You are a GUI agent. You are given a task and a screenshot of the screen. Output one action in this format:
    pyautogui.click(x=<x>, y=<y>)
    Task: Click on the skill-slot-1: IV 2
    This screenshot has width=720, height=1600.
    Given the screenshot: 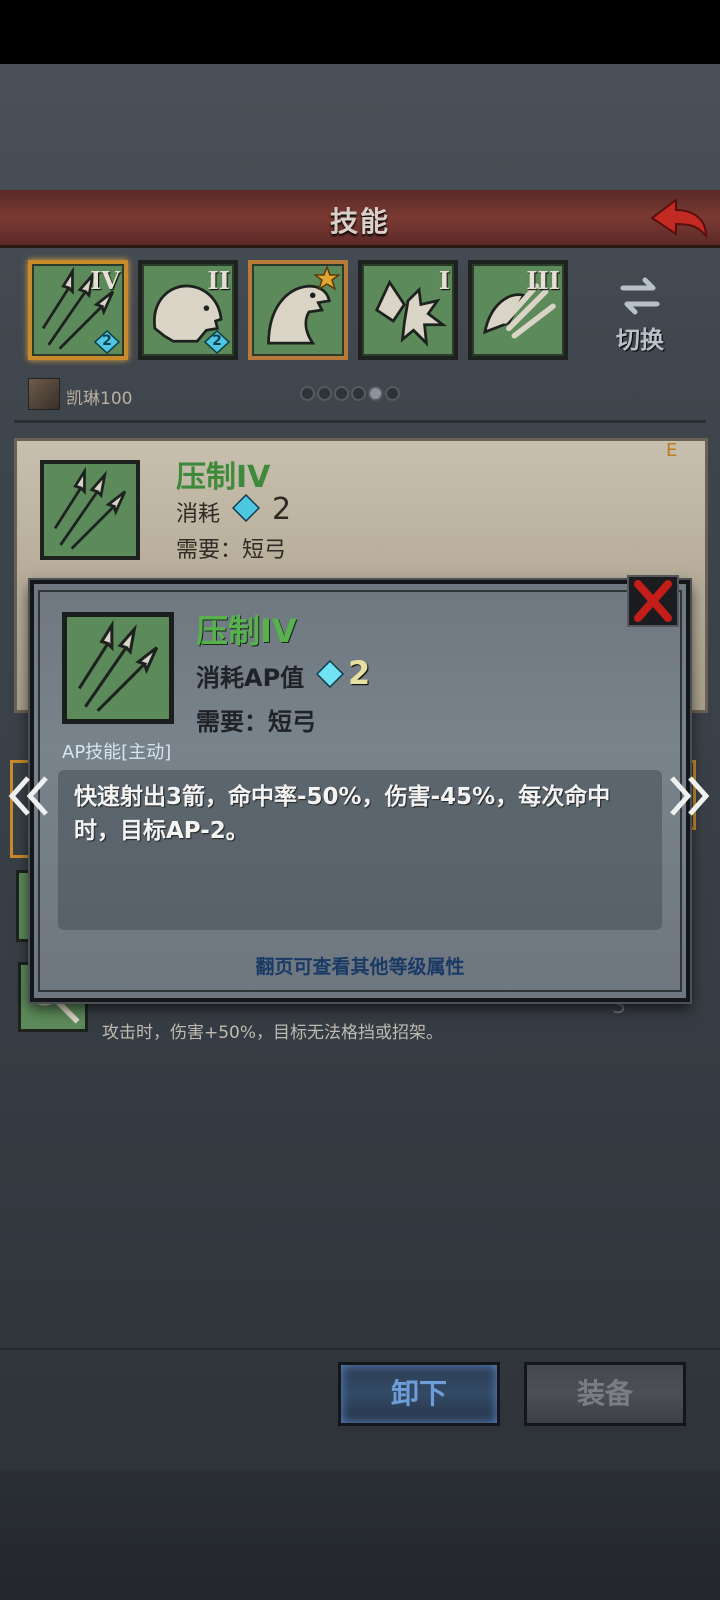 What is the action you would take?
    pyautogui.click(x=78, y=310)
    